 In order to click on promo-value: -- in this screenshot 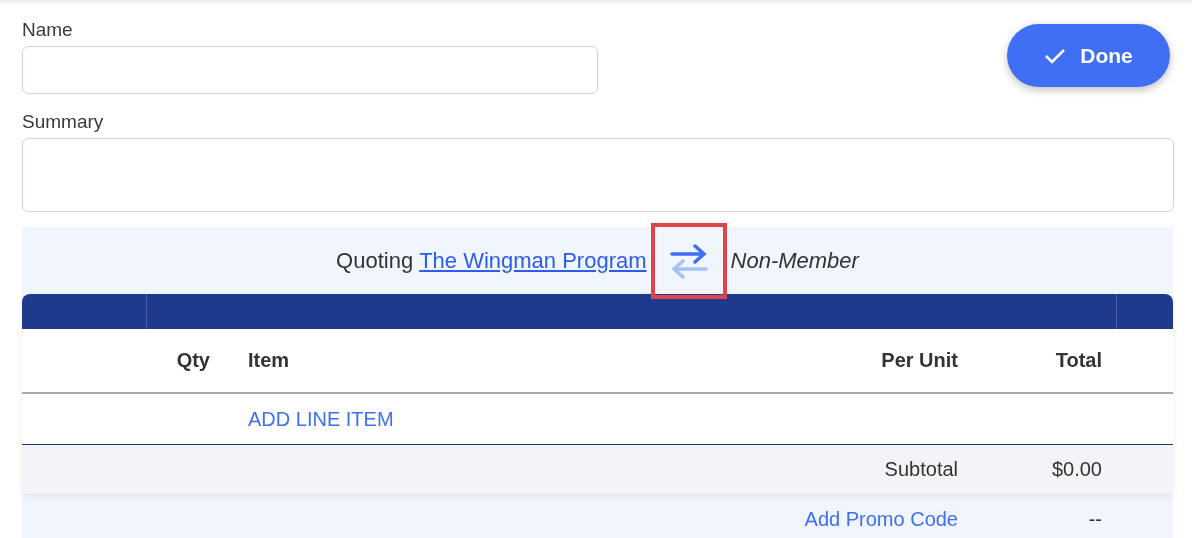, I will do `click(1094, 519)`.